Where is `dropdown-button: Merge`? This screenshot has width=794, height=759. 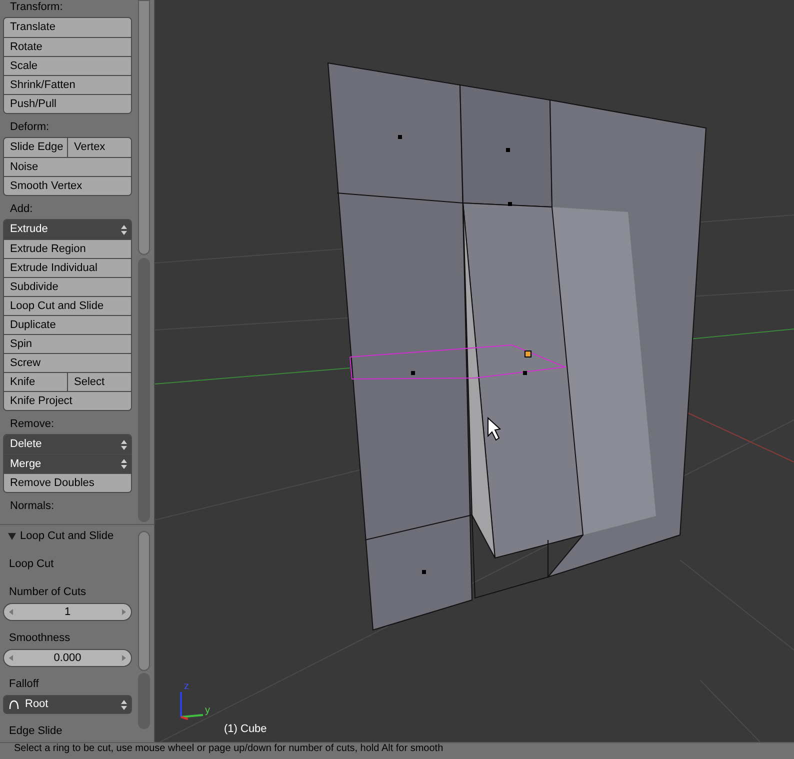 dropdown-button: Merge is located at coordinates (67, 464).